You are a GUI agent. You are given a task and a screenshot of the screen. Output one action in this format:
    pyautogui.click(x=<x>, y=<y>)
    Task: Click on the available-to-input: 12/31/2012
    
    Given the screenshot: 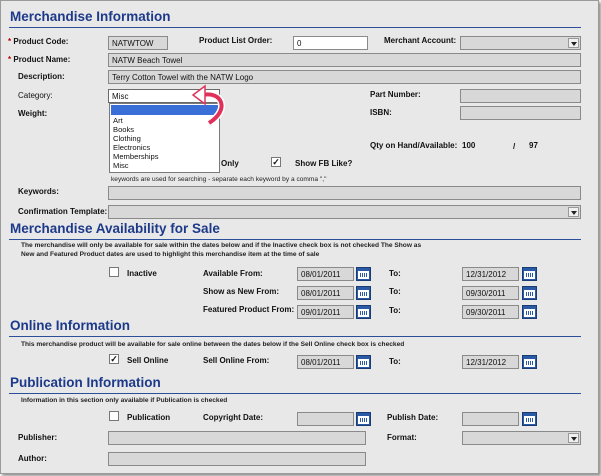 What is the action you would take?
    pyautogui.click(x=490, y=274)
    